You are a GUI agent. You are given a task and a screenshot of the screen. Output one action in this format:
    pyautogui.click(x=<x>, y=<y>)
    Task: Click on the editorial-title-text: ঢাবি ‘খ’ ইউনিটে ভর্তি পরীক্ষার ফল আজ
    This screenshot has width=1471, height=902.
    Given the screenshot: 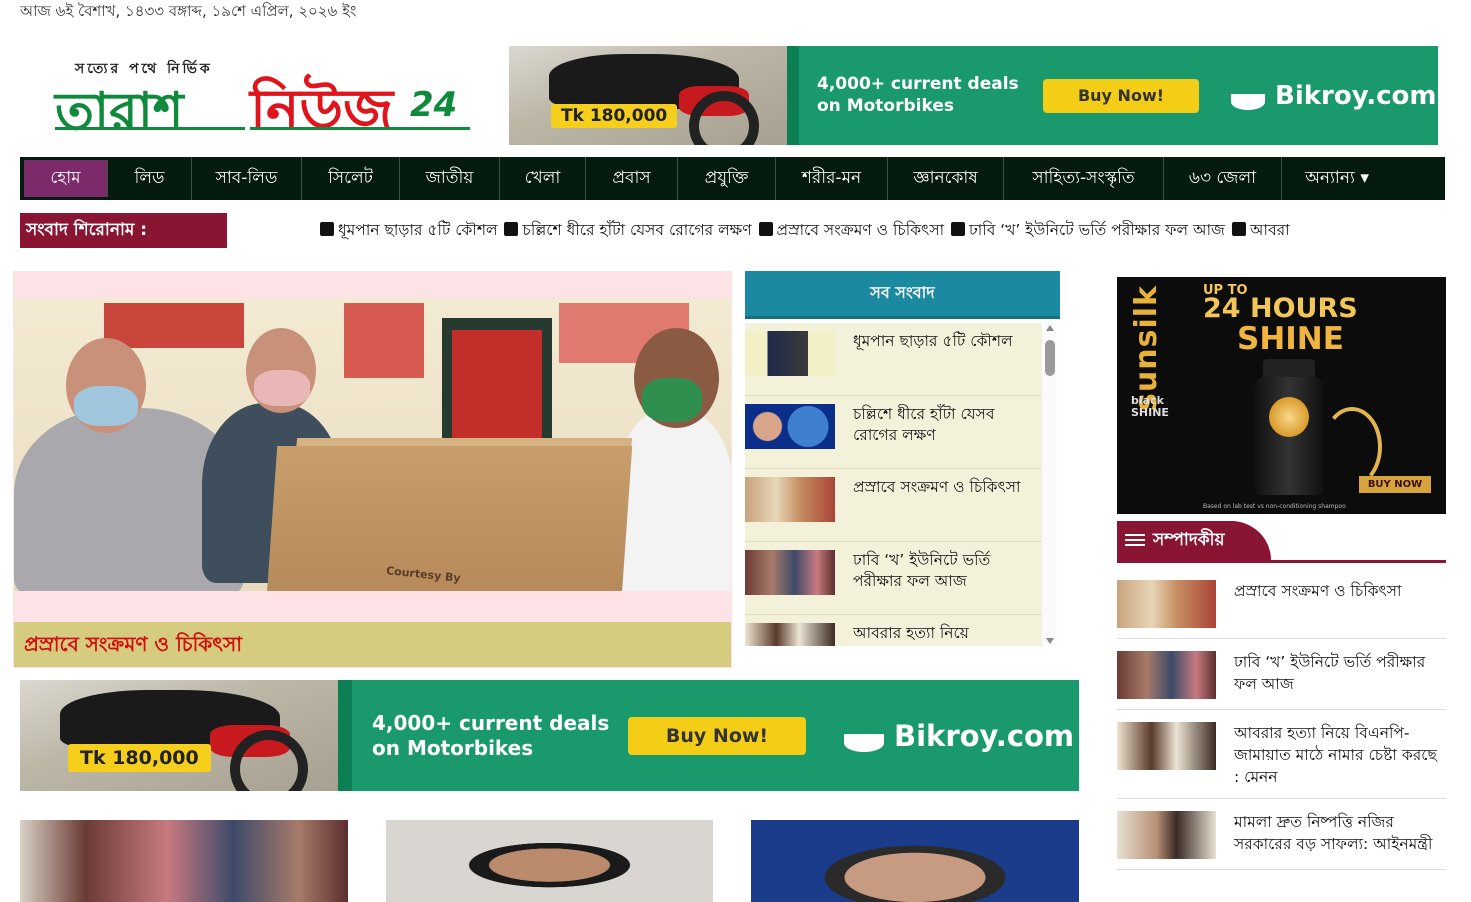 What is the action you would take?
    pyautogui.click(x=1340, y=675)
    